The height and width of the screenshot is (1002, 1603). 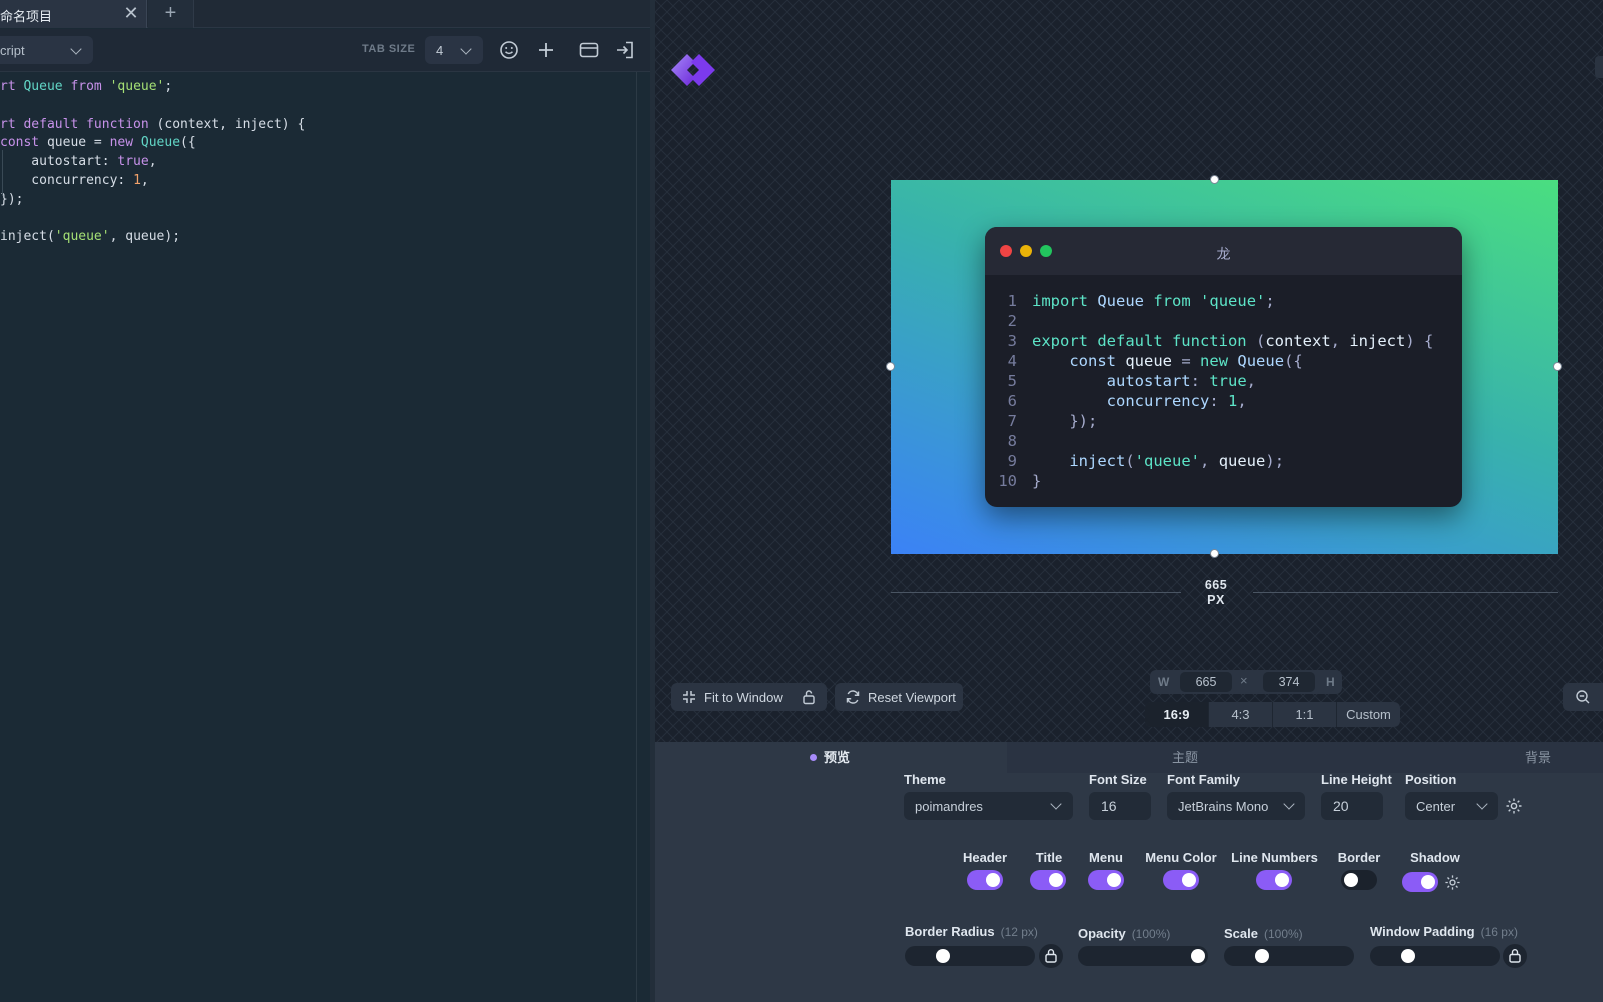 I want to click on title-toggle-label: Title, so click(x=1049, y=857).